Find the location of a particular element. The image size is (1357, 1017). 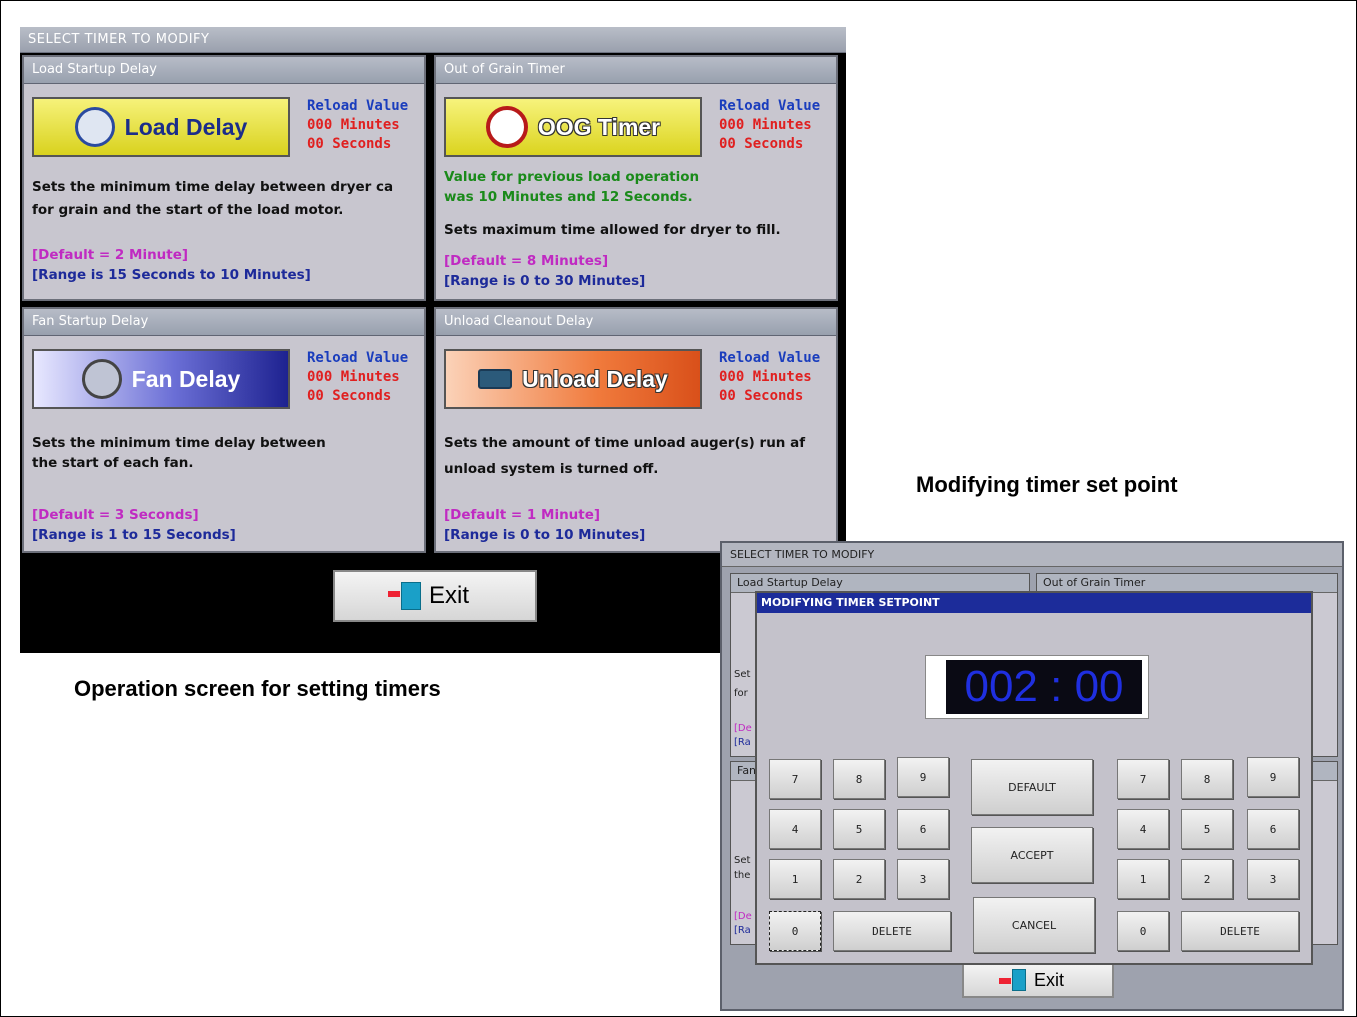

range-text: [Range is 0 to 30 Minutes] is located at coordinates (545, 281).